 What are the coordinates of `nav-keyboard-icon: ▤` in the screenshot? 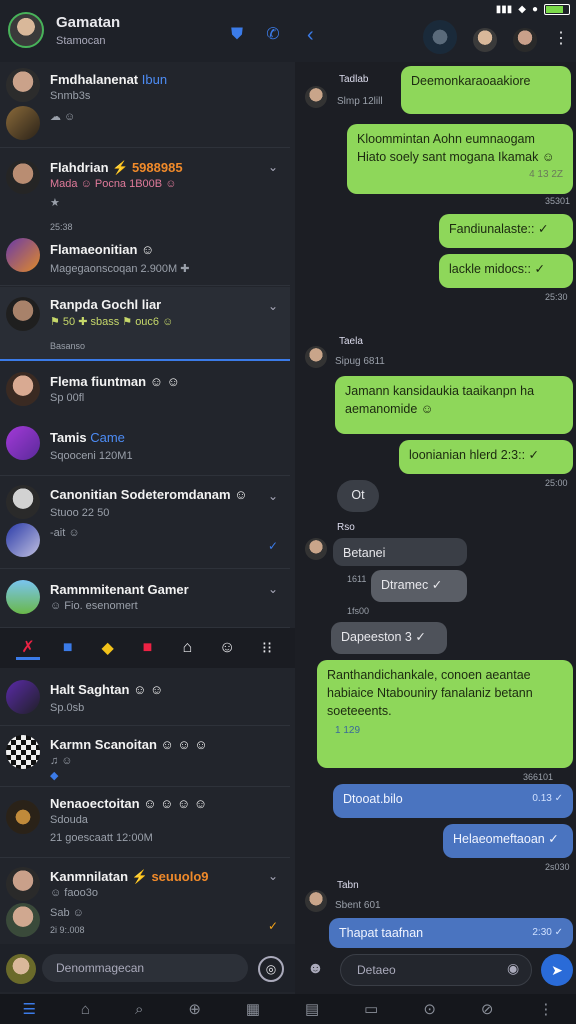 It's located at (312, 1009).